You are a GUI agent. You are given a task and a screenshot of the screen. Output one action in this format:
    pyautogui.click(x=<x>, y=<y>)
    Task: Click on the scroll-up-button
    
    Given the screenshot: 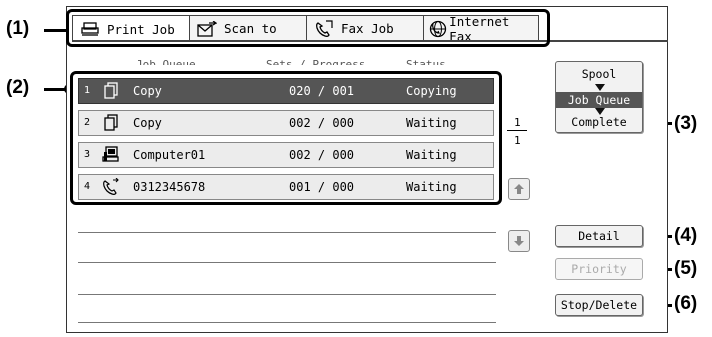 What is the action you would take?
    pyautogui.click(x=519, y=189)
    